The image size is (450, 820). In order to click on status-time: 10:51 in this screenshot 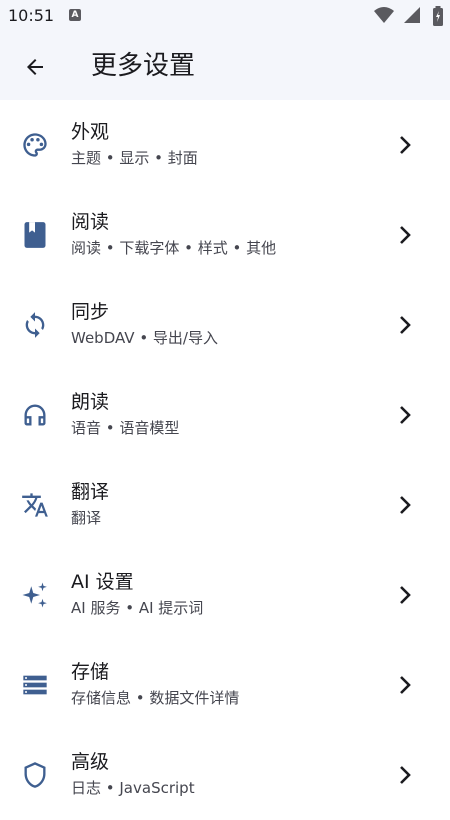, I will do `click(31, 15)`.